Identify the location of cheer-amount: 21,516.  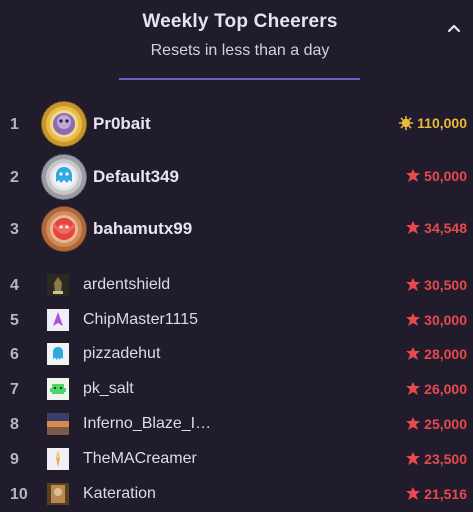
(436, 494).